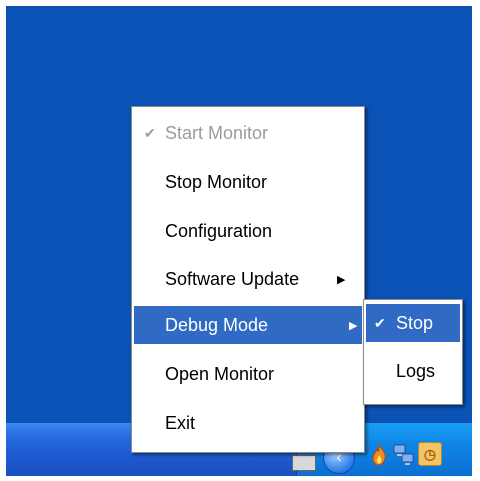 Image resolution: width=480 pixels, height=481 pixels. Describe the element at coordinates (232, 278) in the screenshot. I see `menu-item-label: Software Update` at that location.